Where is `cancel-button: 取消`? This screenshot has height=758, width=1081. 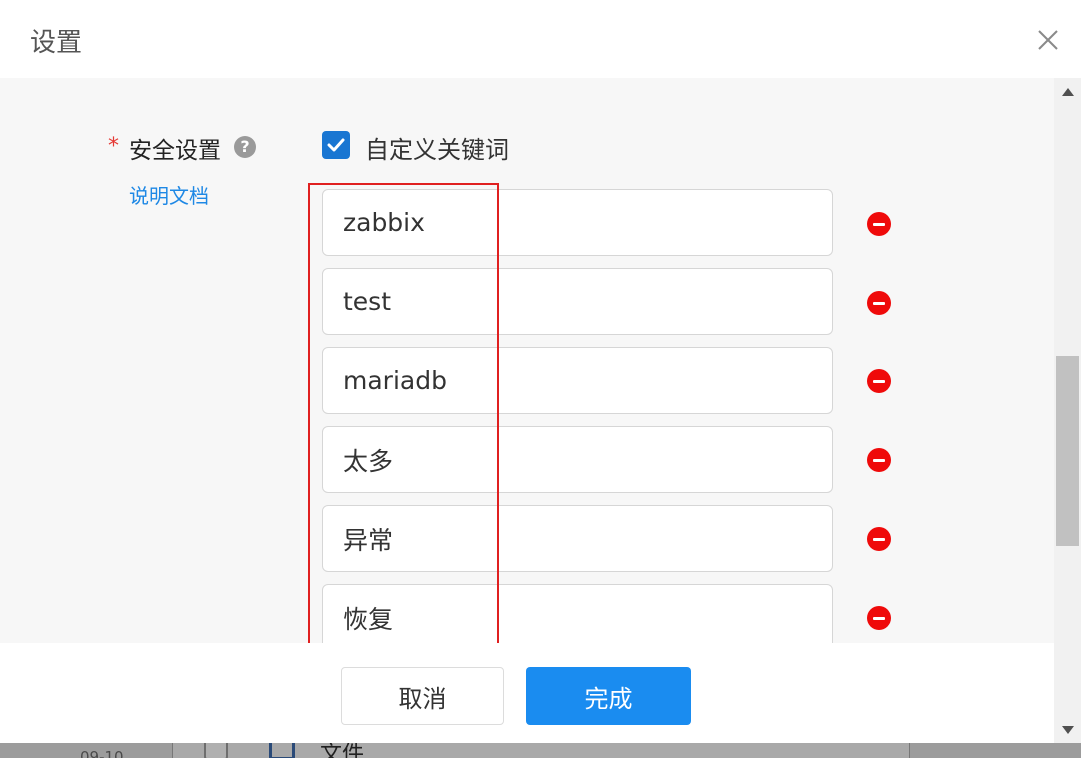 cancel-button: 取消 is located at coordinates (422, 696).